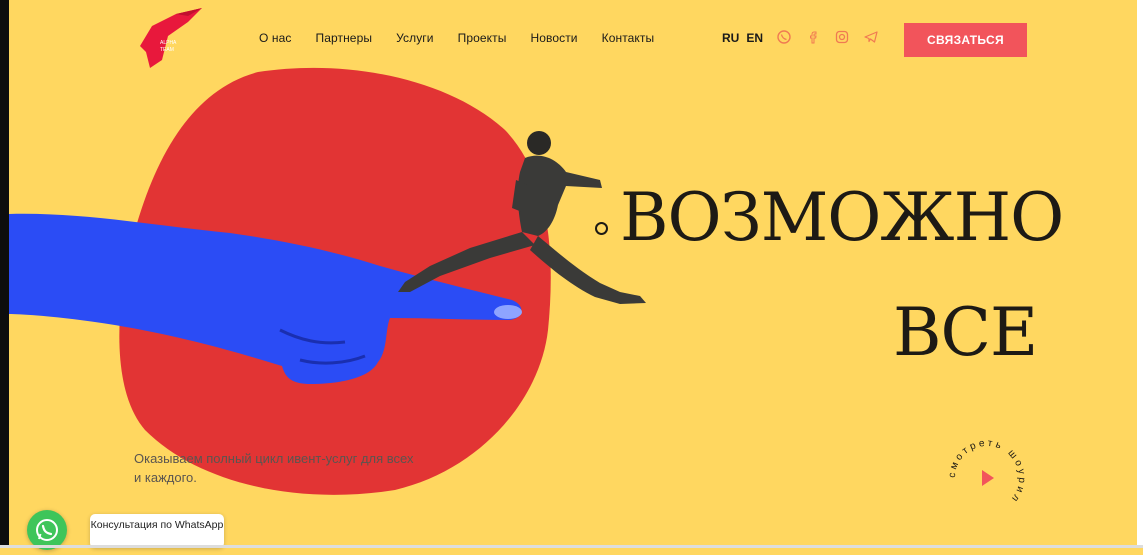  What do you see at coordinates (742, 38) in the screenshot?
I see `language-switcher: RU EN` at bounding box center [742, 38].